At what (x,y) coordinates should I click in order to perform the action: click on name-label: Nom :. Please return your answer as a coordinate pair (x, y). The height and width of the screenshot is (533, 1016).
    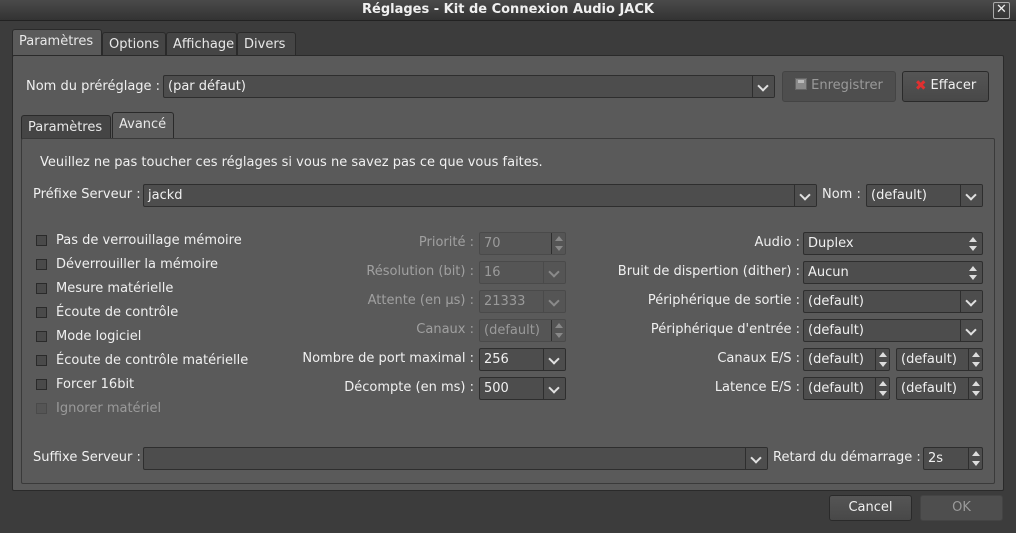
    Looking at the image, I should click on (841, 194).